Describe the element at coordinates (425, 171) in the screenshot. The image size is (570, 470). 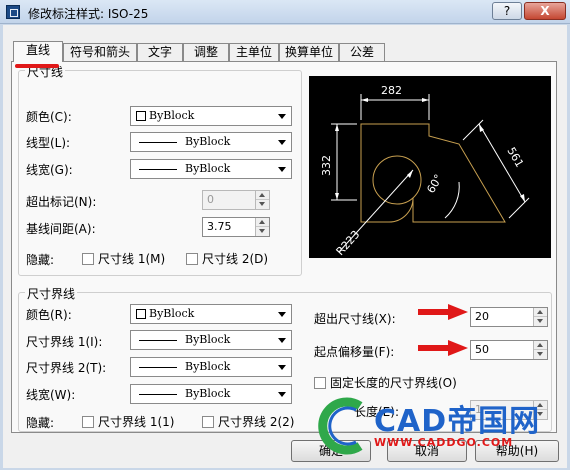
I see `preview-drawing: 282 332 561 60° R223` at that location.